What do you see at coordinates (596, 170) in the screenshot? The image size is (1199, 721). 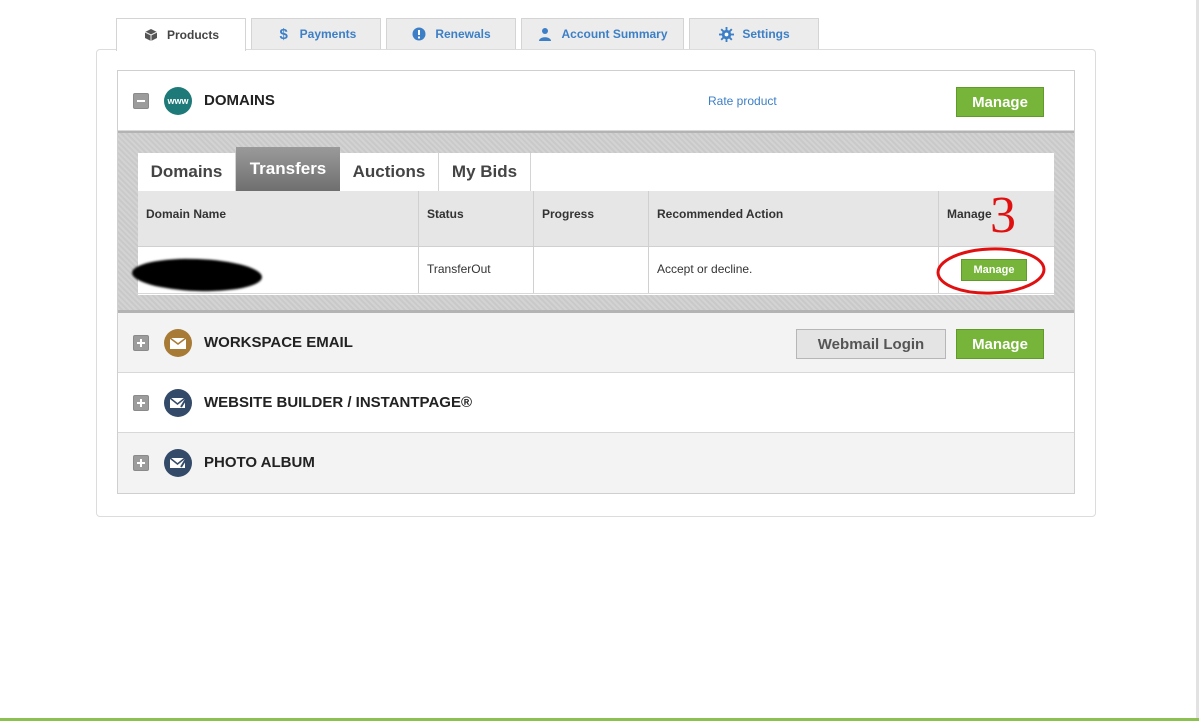 I see `domains-sub-tabs: Domains Transfers Auctions My Bids` at bounding box center [596, 170].